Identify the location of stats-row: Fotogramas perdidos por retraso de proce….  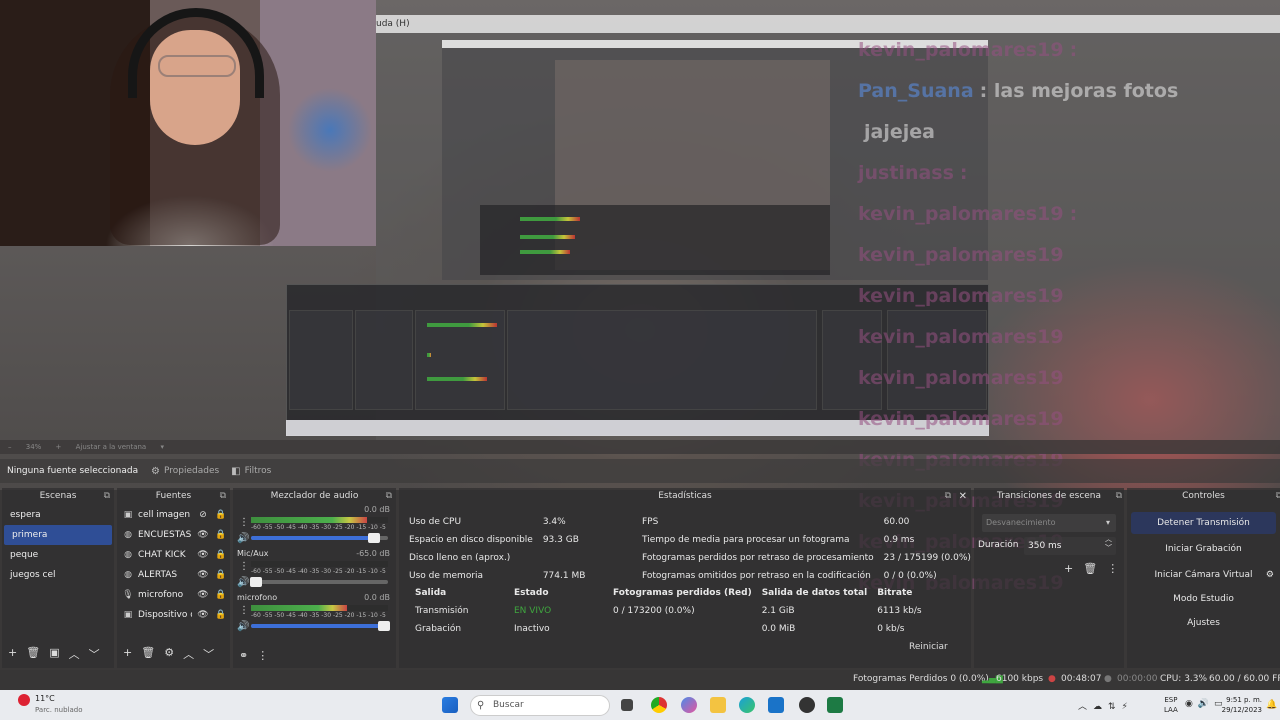
(806, 558).